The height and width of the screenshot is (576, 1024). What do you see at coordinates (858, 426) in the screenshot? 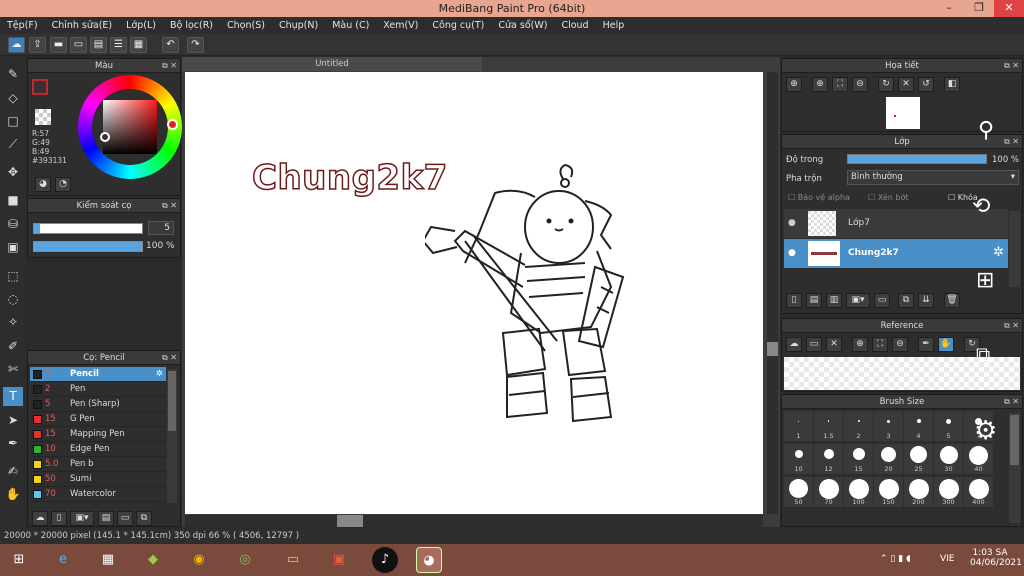
I see `brush-size-option: 2` at bounding box center [858, 426].